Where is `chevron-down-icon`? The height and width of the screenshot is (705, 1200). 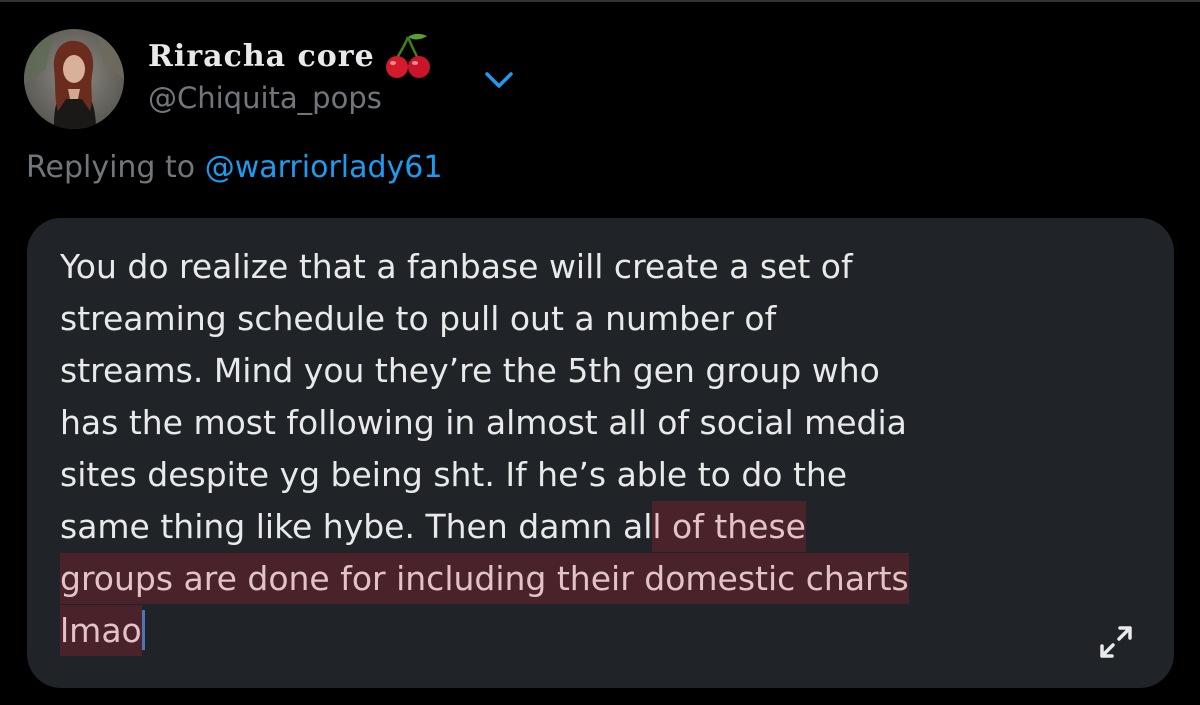 chevron-down-icon is located at coordinates (499, 80).